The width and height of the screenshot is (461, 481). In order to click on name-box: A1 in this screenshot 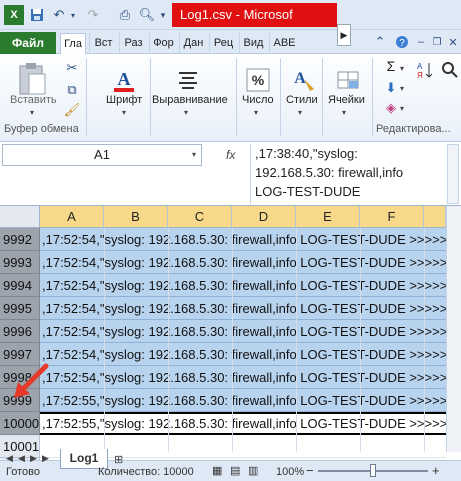, I will do `click(102, 155)`.